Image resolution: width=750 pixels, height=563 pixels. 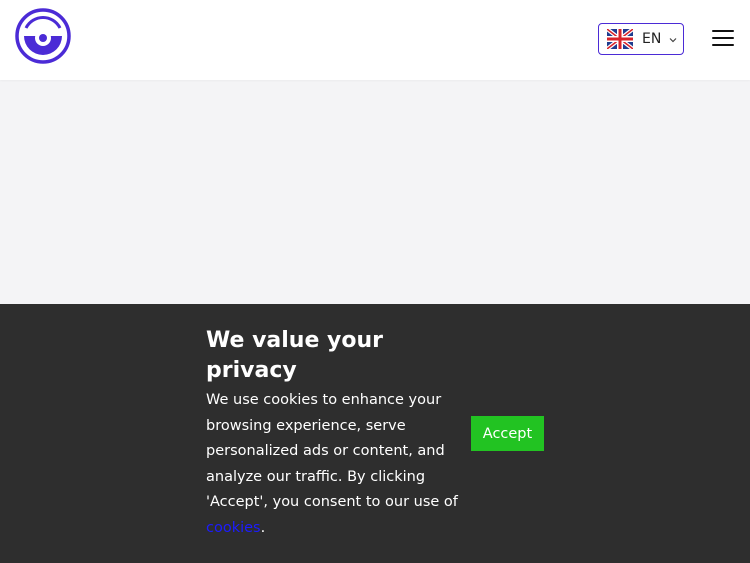 I want to click on hamburger-menu-icon, so click(x=723, y=40).